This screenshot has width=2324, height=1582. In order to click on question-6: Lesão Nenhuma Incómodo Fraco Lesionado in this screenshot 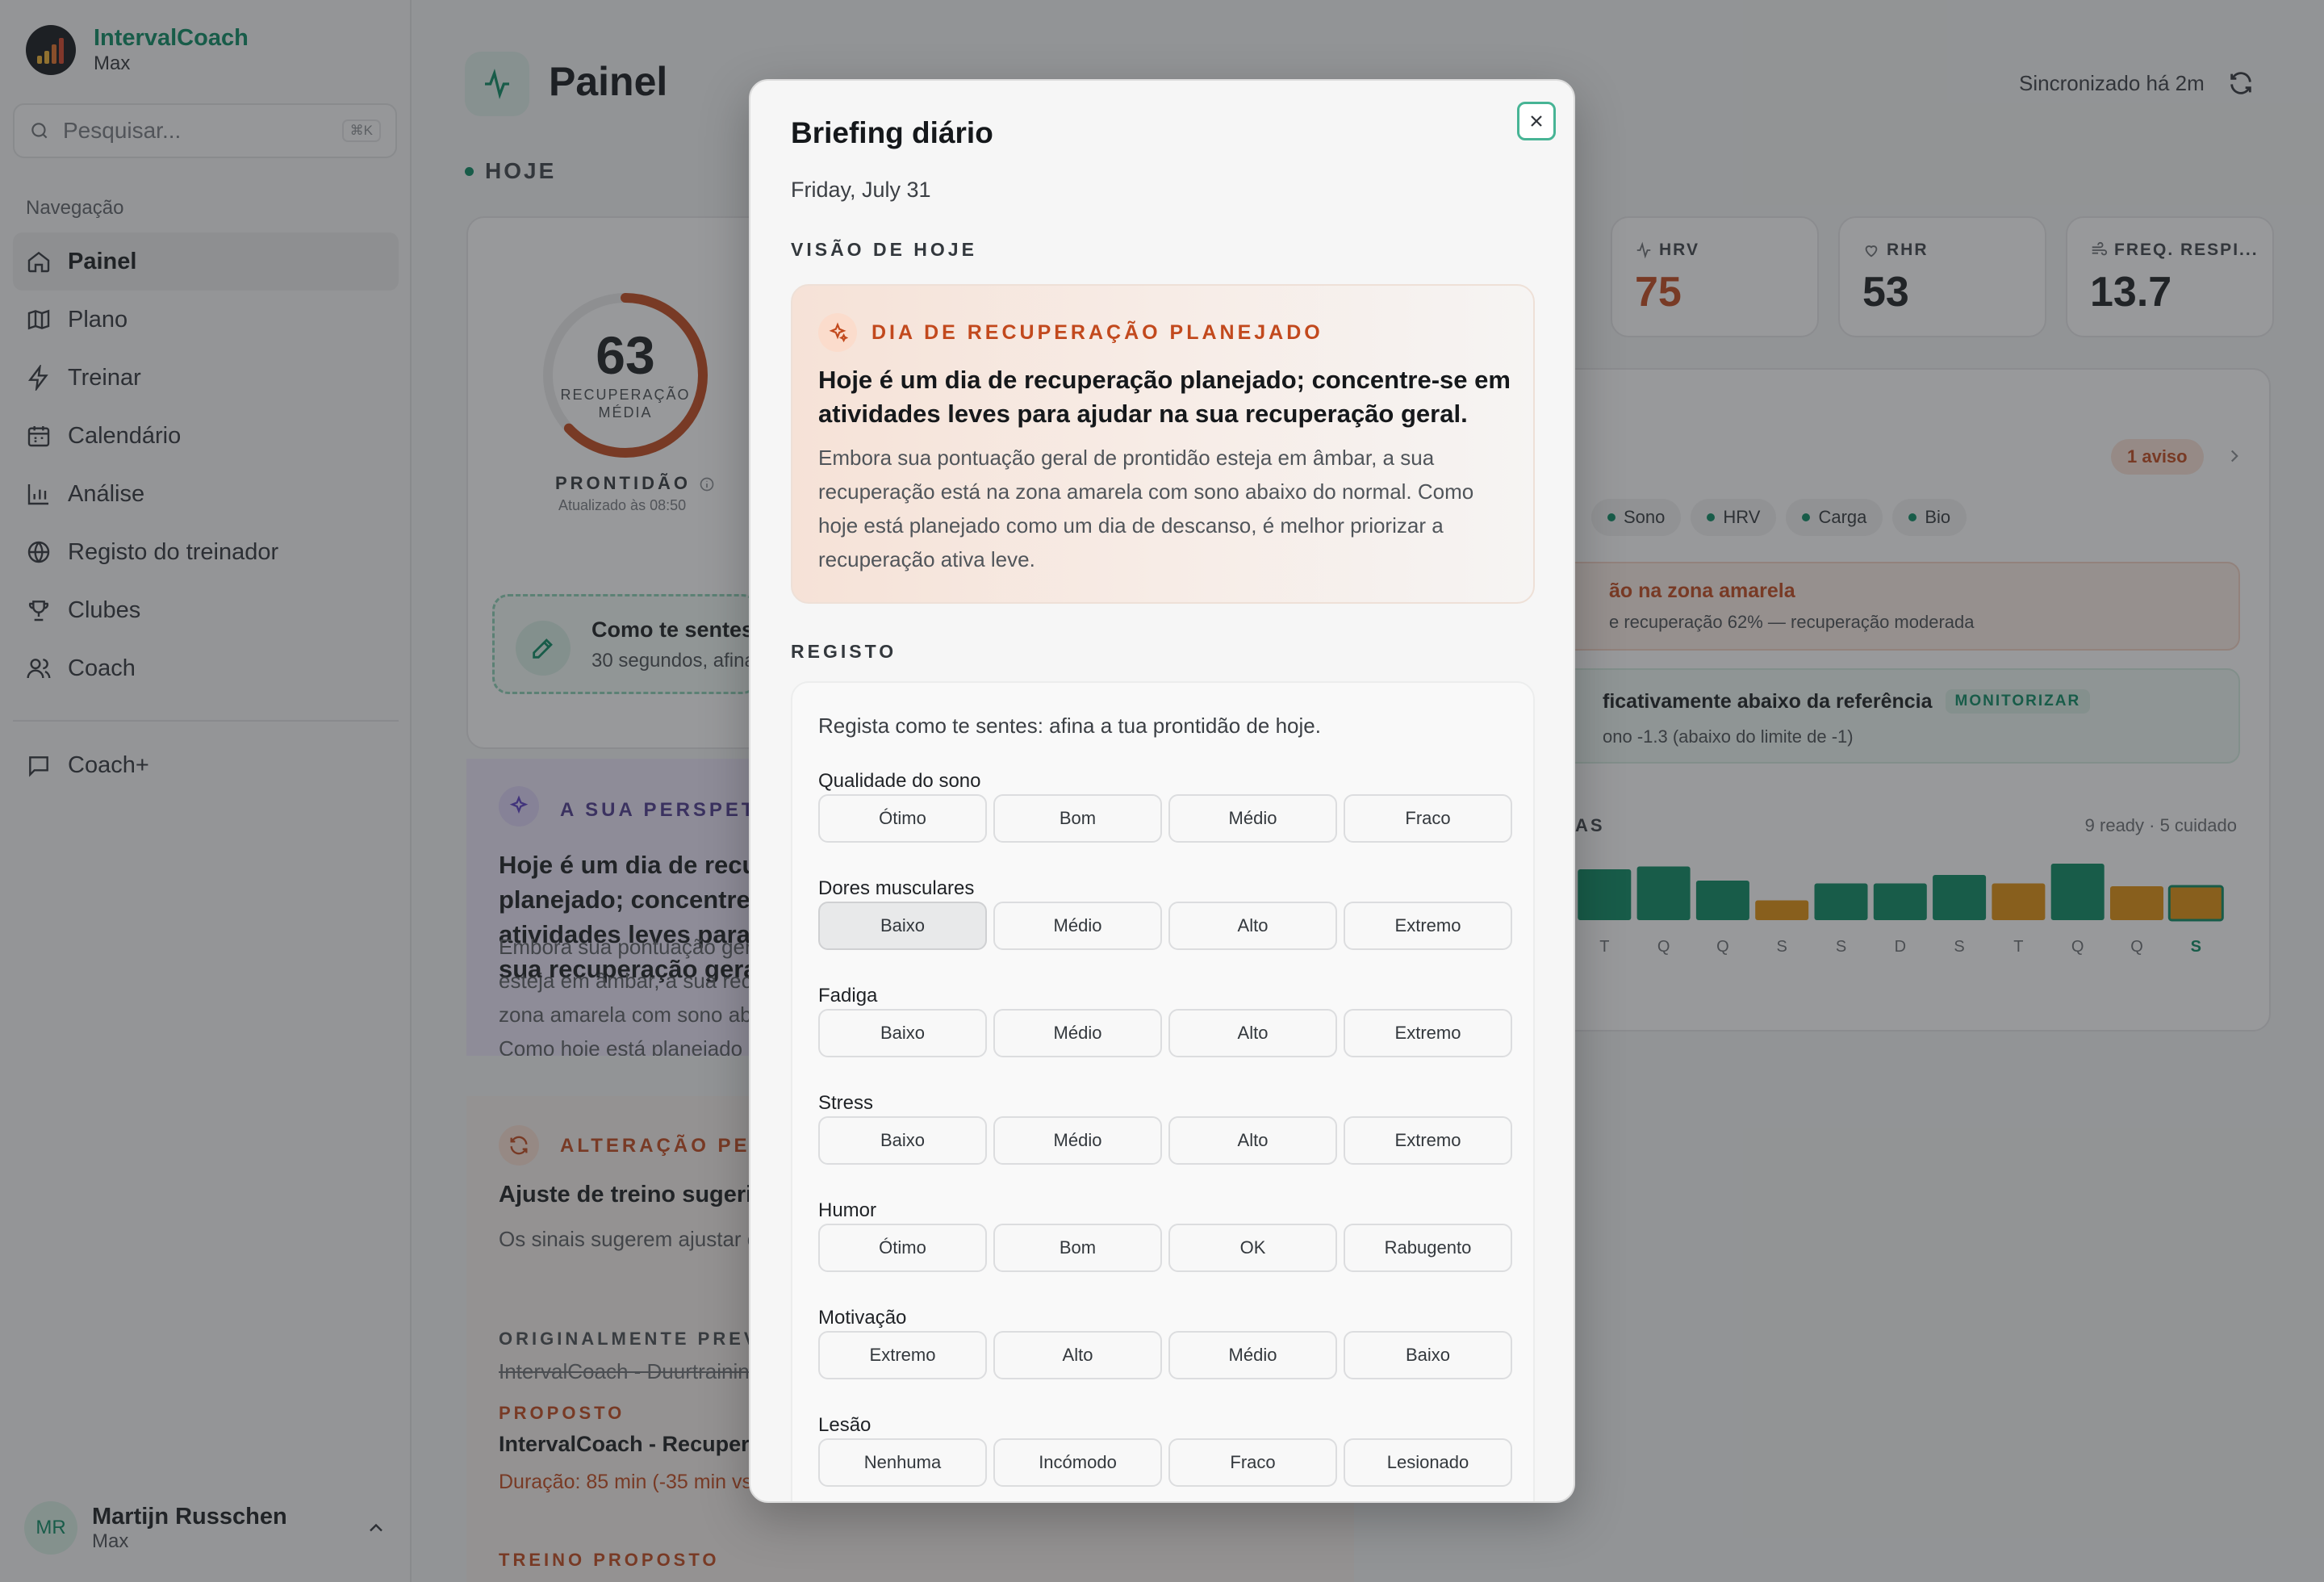, I will do `click(1165, 1450)`.